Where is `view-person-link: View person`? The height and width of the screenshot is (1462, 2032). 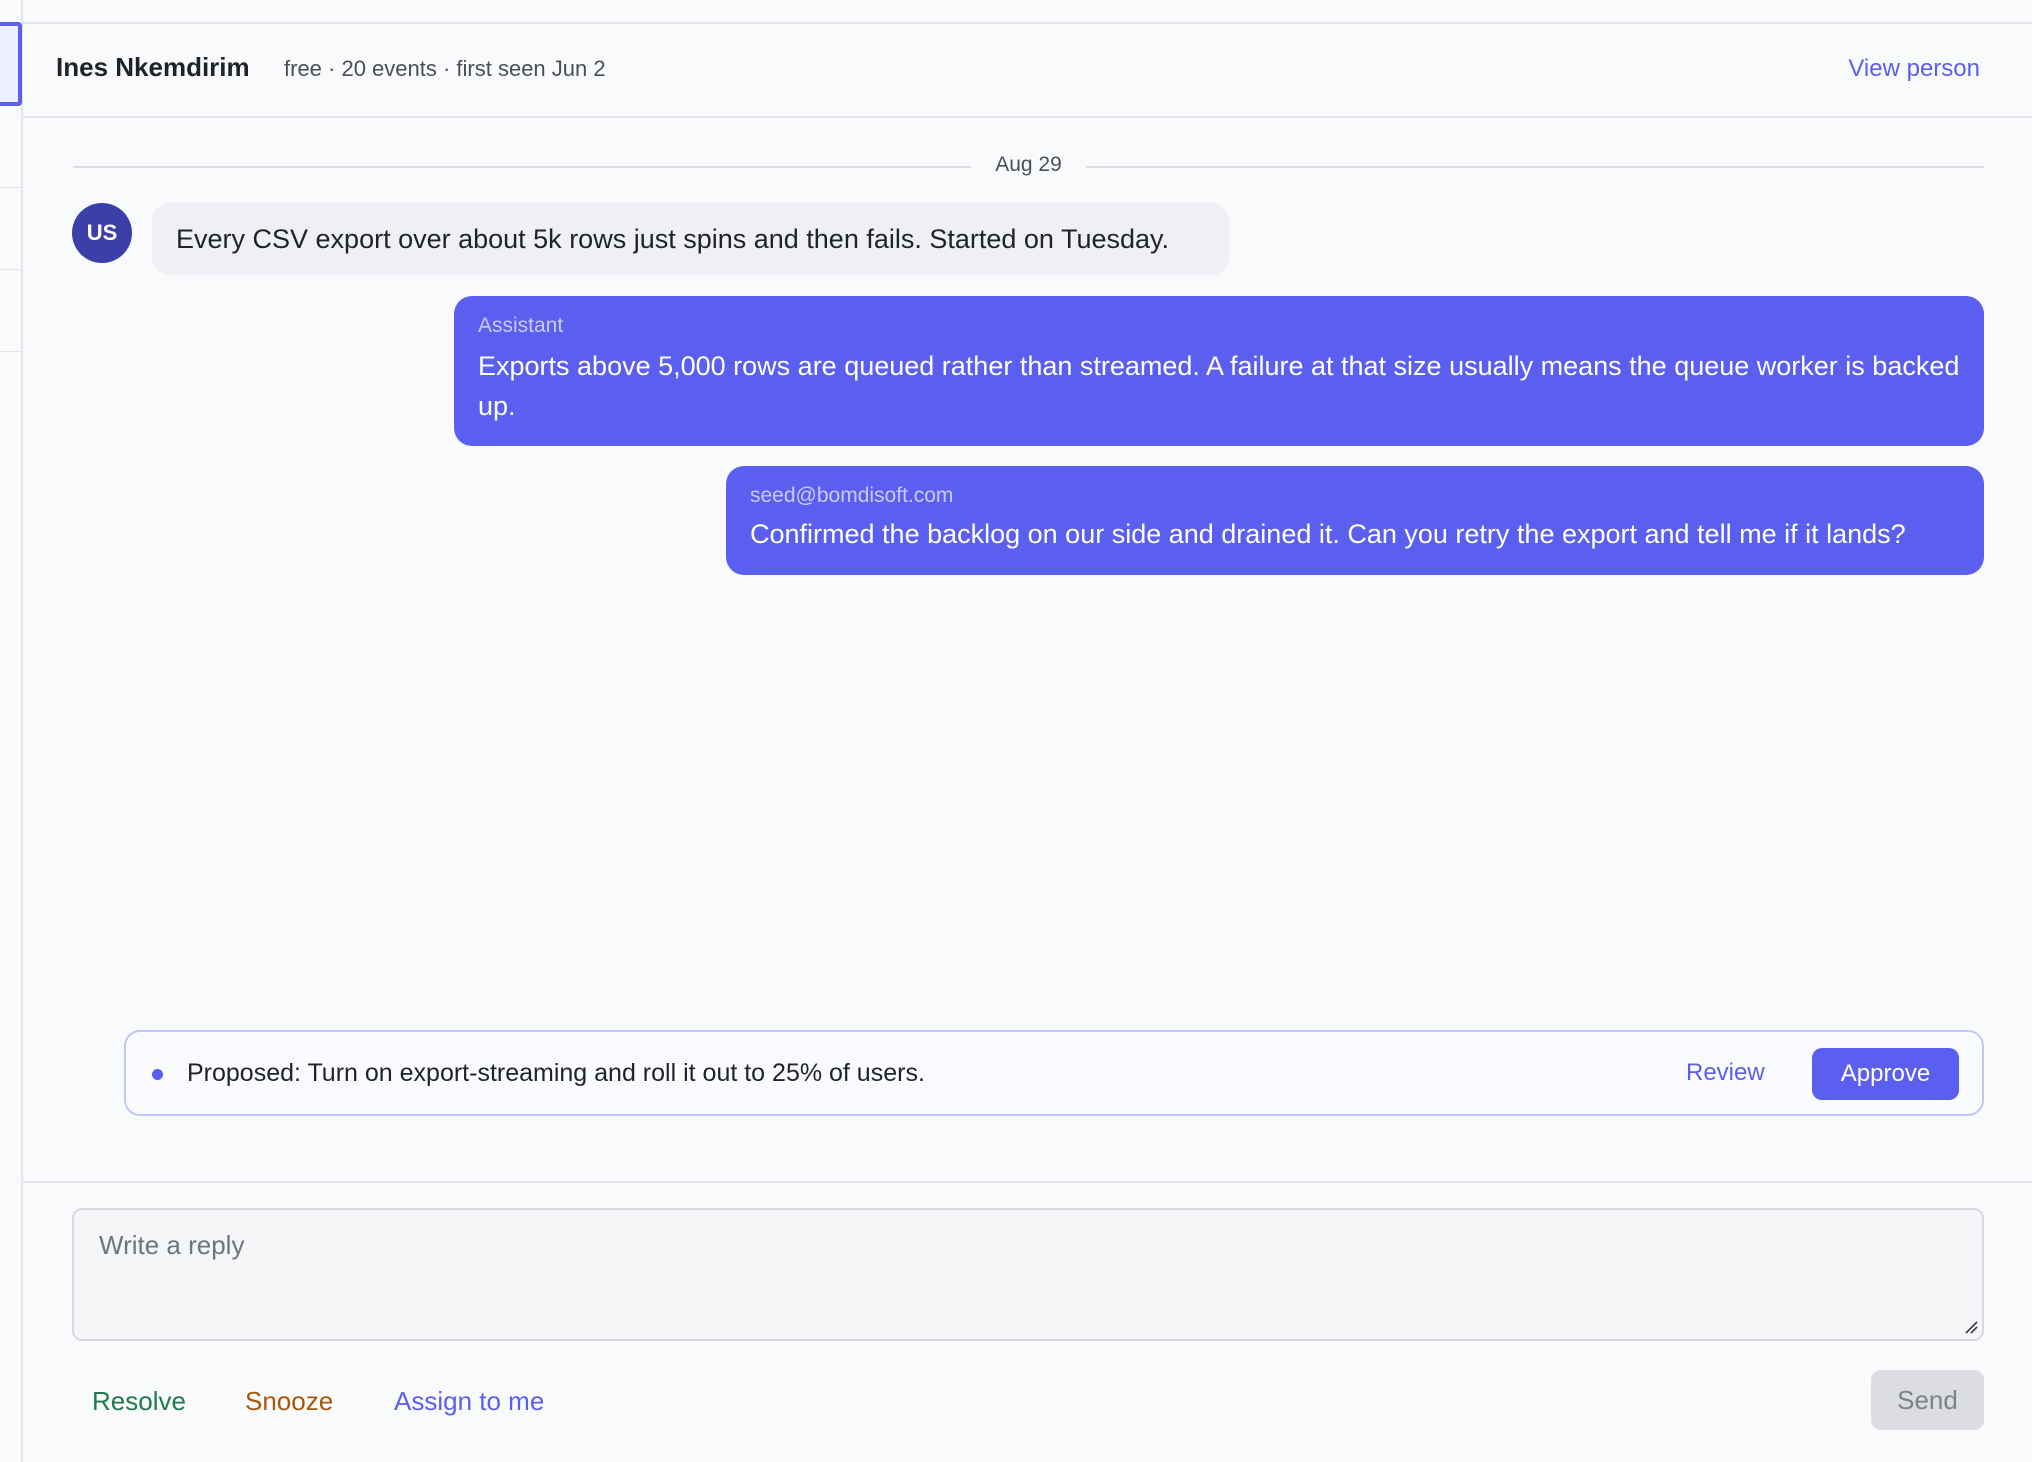
view-person-link: View person is located at coordinates (1914, 69).